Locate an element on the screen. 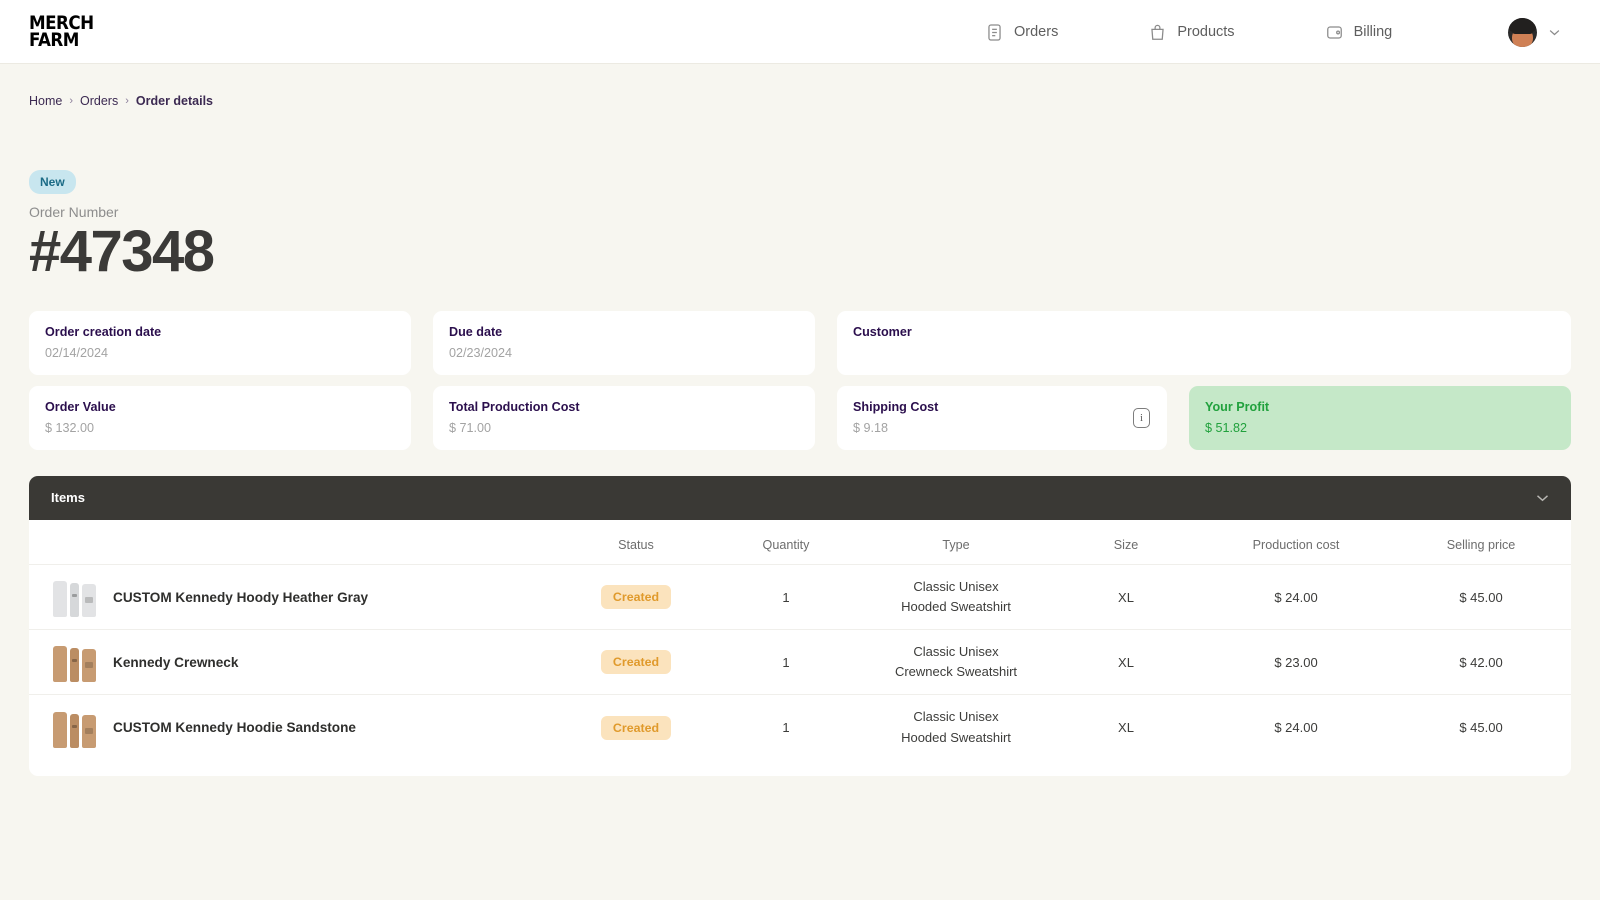  brand-logo-line2: FARM is located at coordinates (54, 39).